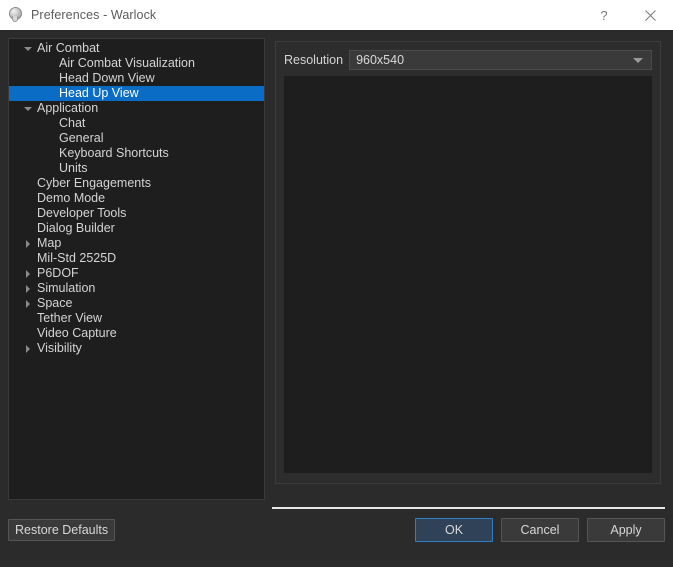 The height and width of the screenshot is (567, 673). Describe the element at coordinates (94, 15) in the screenshot. I see `window-title: Preferences - Warlock` at that location.